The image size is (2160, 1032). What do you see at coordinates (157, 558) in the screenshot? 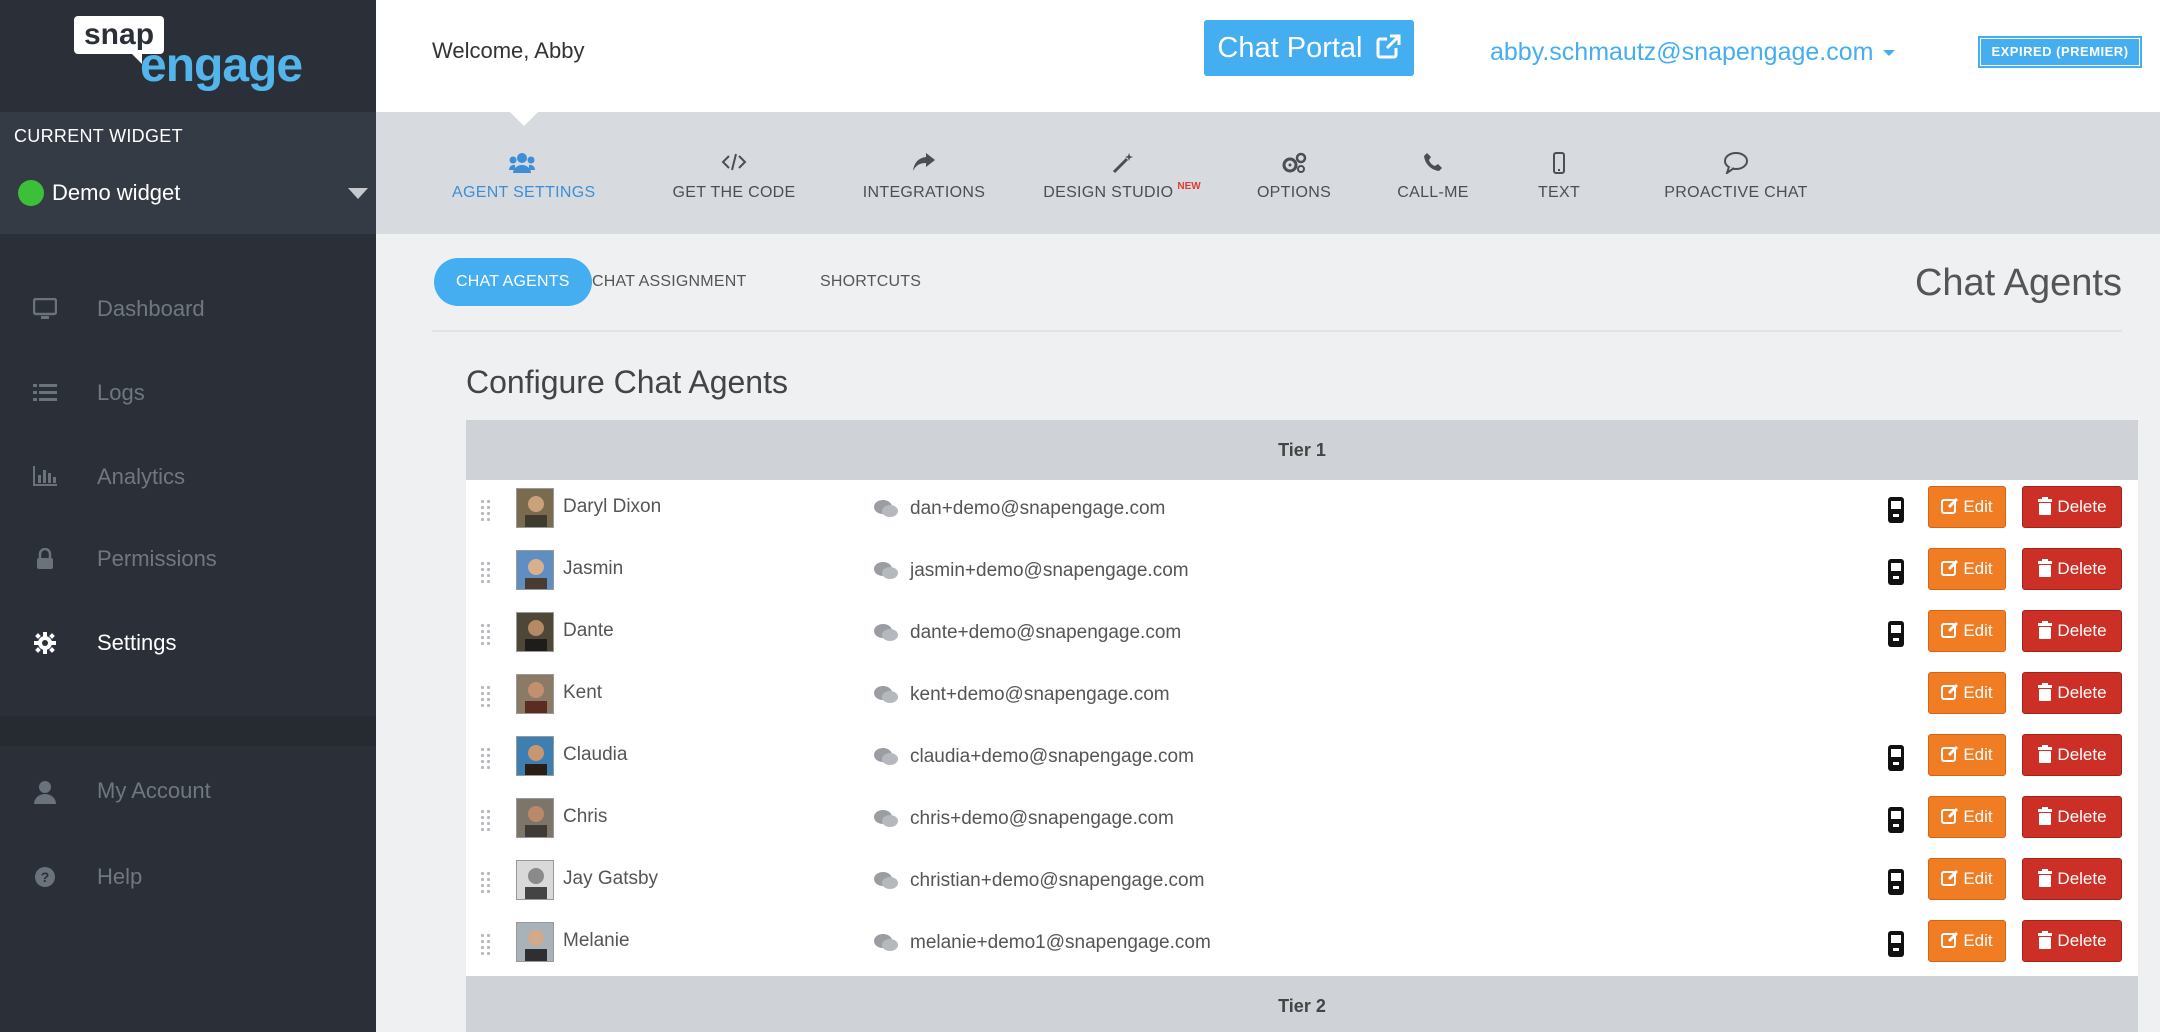
I see `sidebar-item-label: Permissions` at bounding box center [157, 558].